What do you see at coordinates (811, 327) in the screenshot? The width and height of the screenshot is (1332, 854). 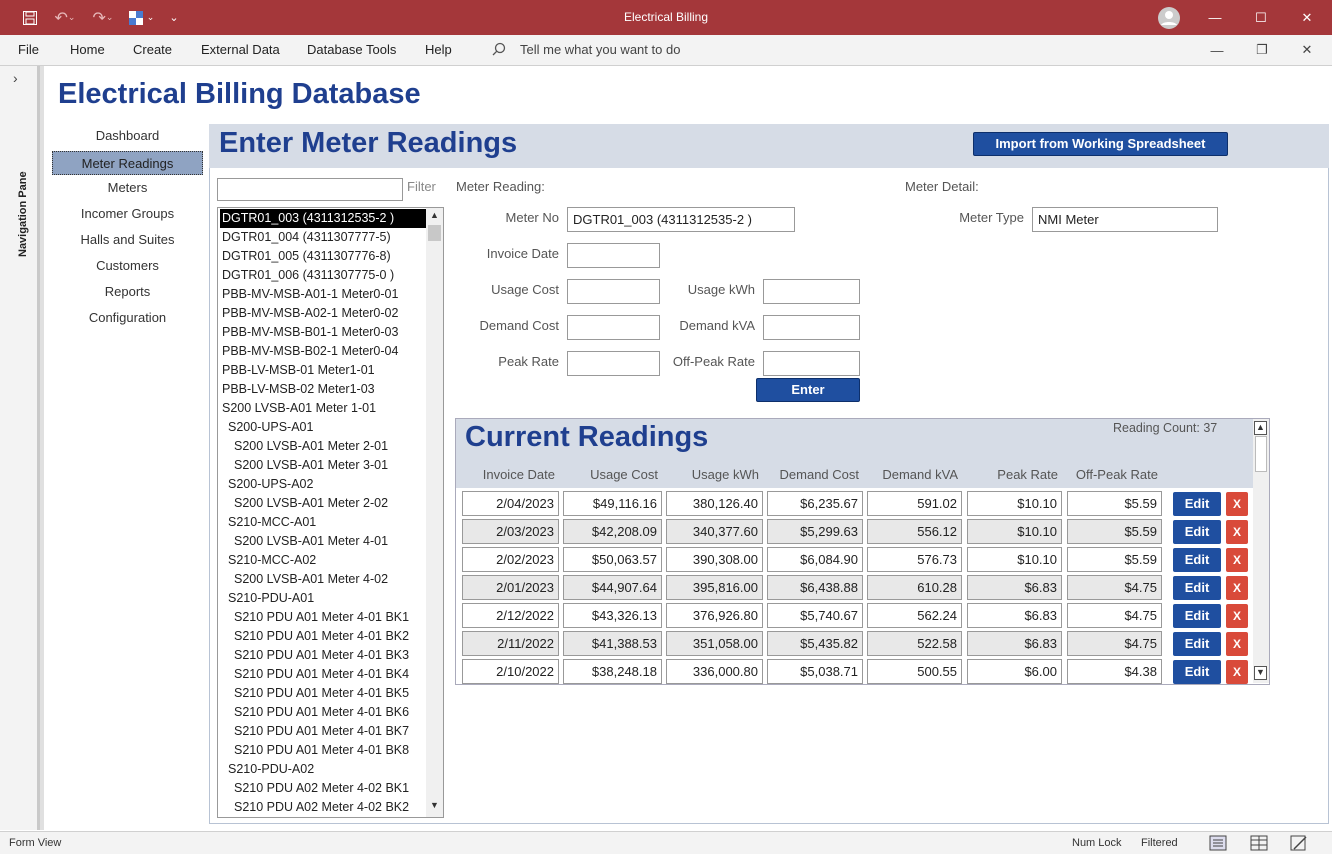 I see `demand-kva-input` at bounding box center [811, 327].